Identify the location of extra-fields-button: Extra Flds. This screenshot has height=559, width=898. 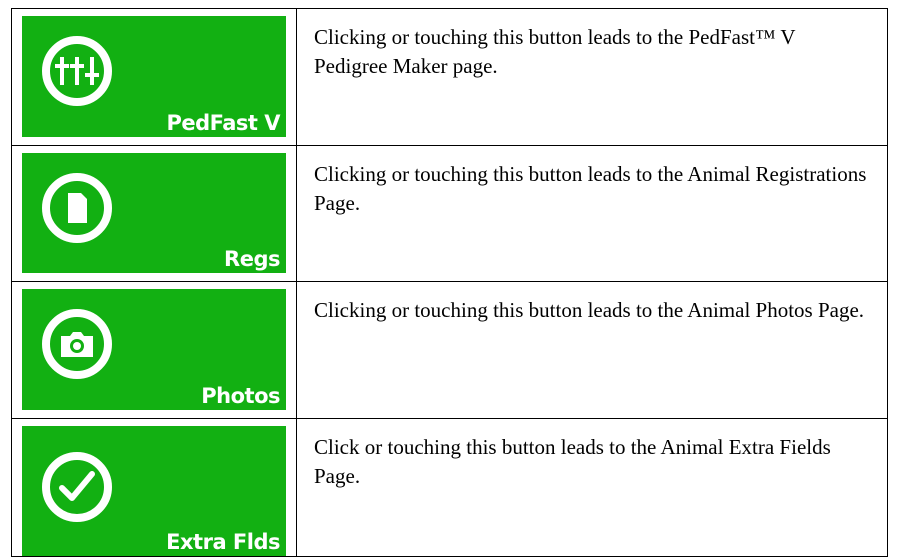
(154, 491).